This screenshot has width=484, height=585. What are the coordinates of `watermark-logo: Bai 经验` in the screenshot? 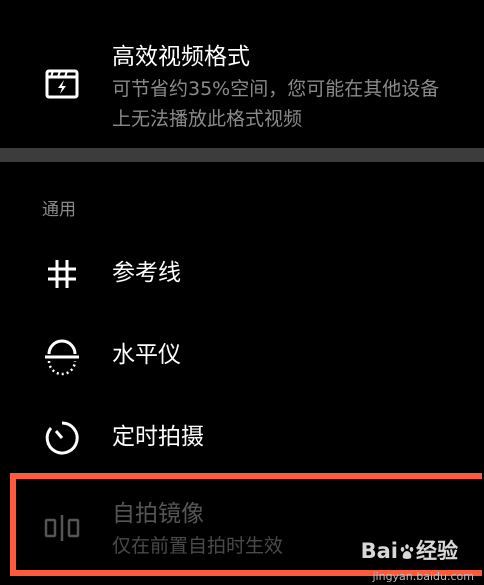 It's located at (409, 550).